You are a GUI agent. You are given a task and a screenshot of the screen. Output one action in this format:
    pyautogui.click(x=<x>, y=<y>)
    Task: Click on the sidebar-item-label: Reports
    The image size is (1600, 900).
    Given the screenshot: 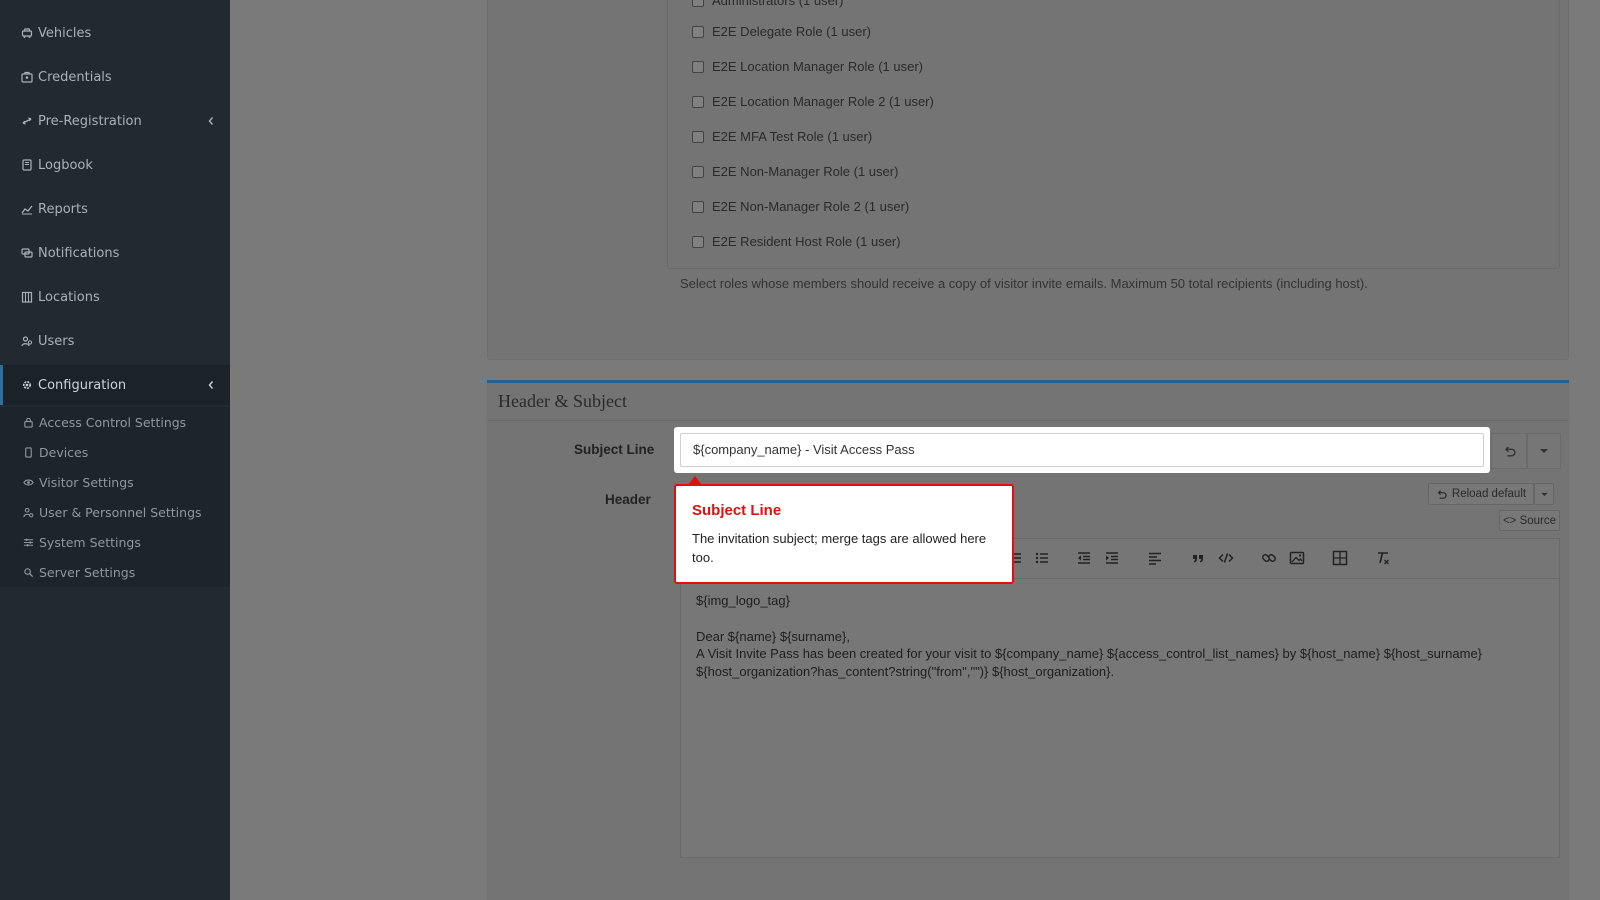 What is the action you would take?
    pyautogui.click(x=63, y=209)
    